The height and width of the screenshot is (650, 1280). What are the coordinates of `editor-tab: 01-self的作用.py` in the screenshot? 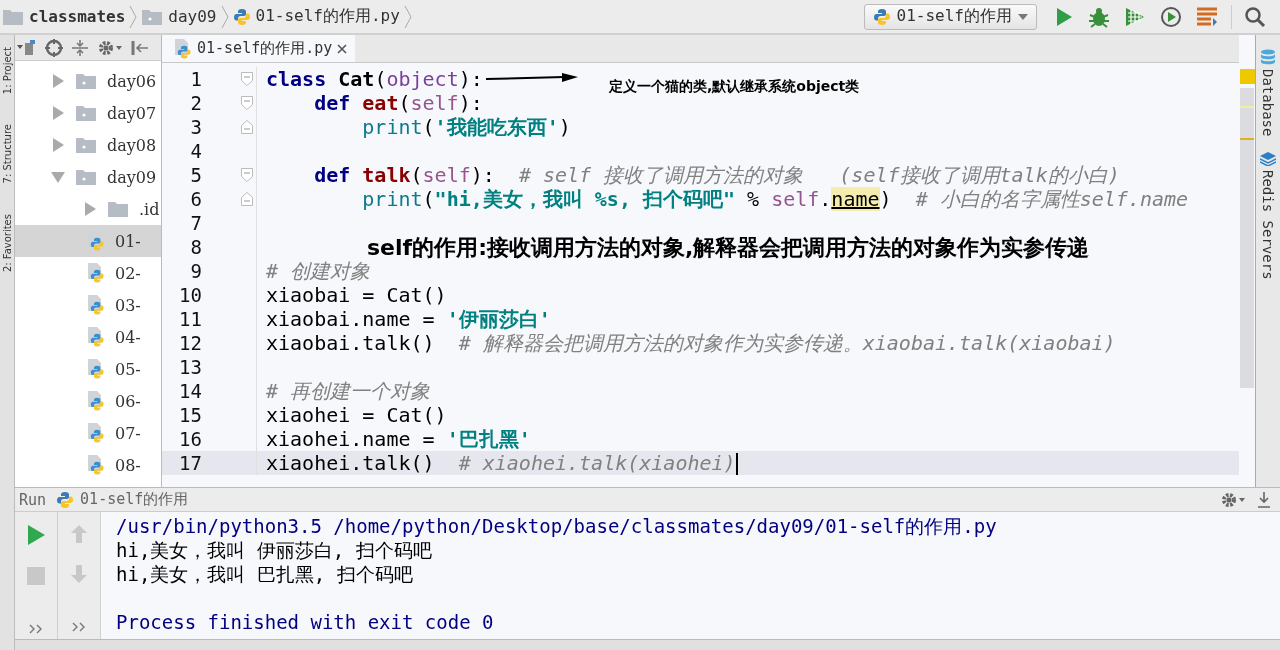 It's located at (259, 48).